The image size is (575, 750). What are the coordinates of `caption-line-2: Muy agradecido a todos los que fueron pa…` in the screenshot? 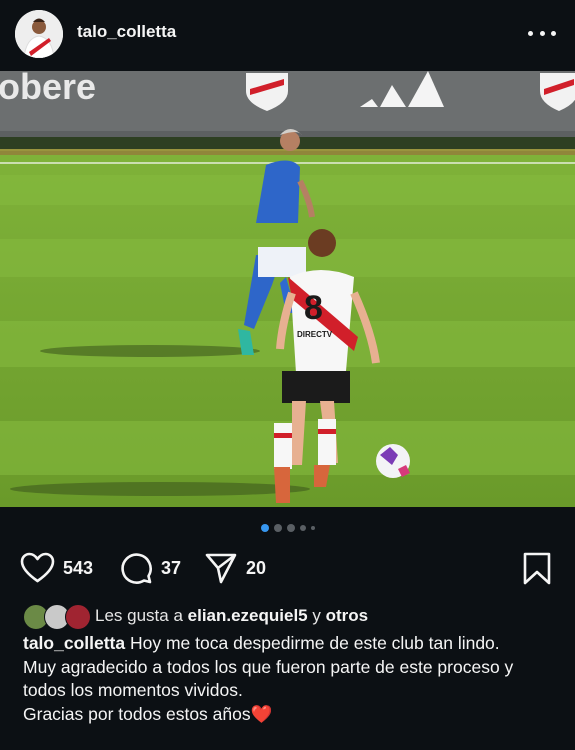 It's located at (268, 678).